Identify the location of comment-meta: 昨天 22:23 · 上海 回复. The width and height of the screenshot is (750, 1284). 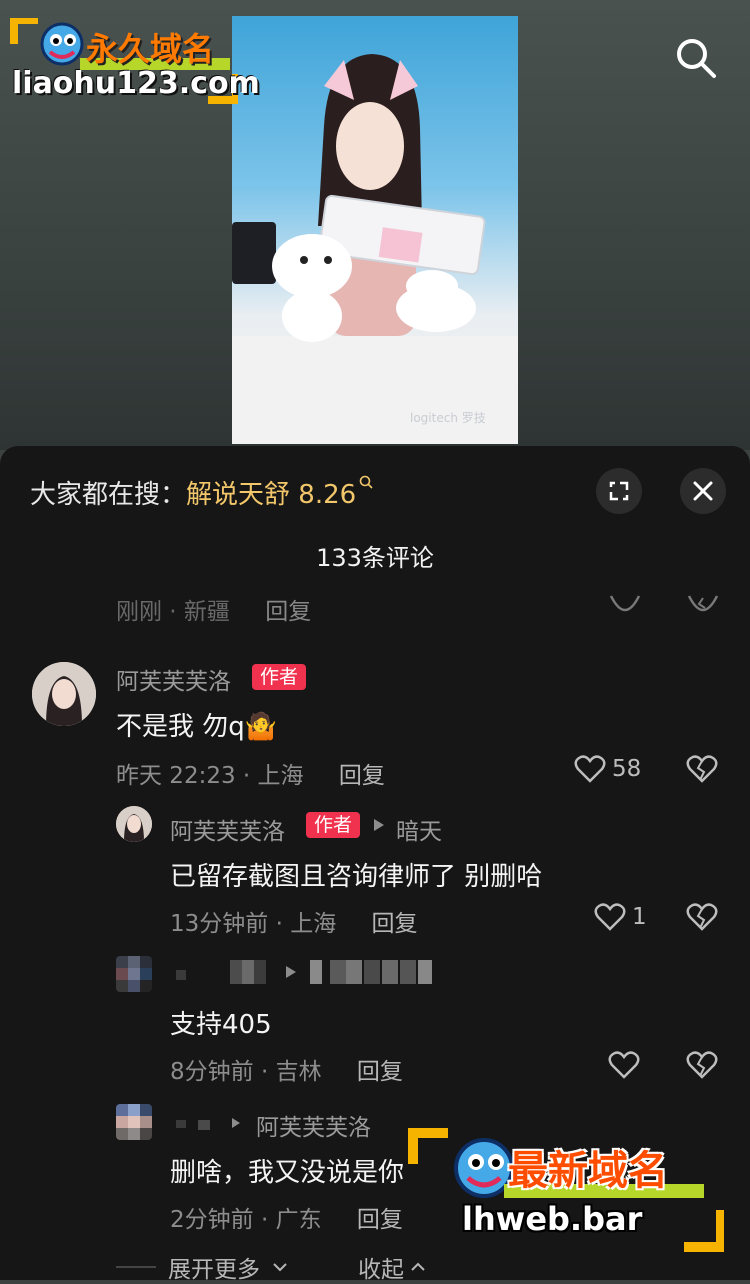
(250, 773).